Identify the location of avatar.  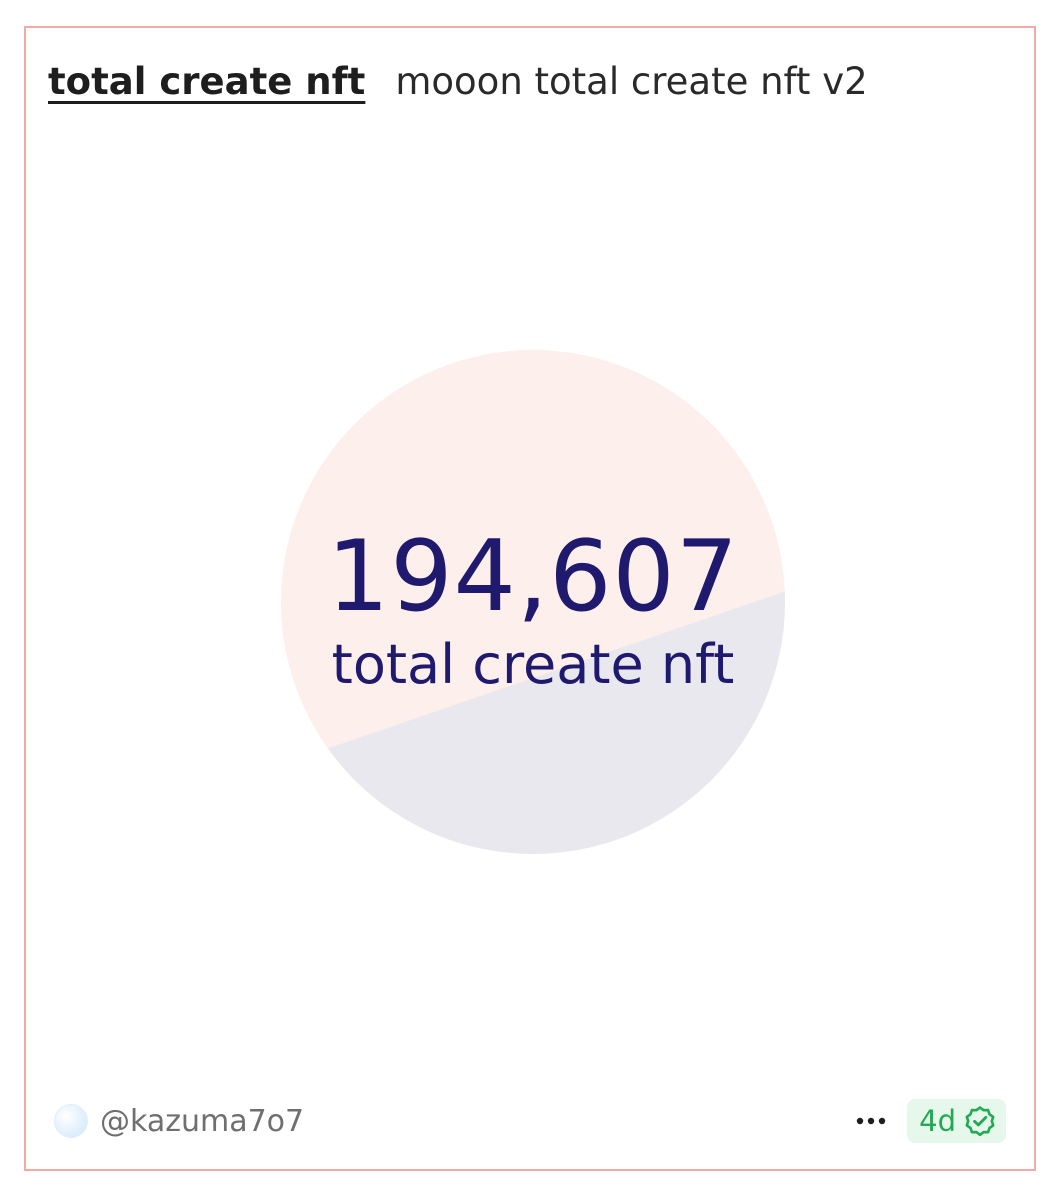
(71, 1121).